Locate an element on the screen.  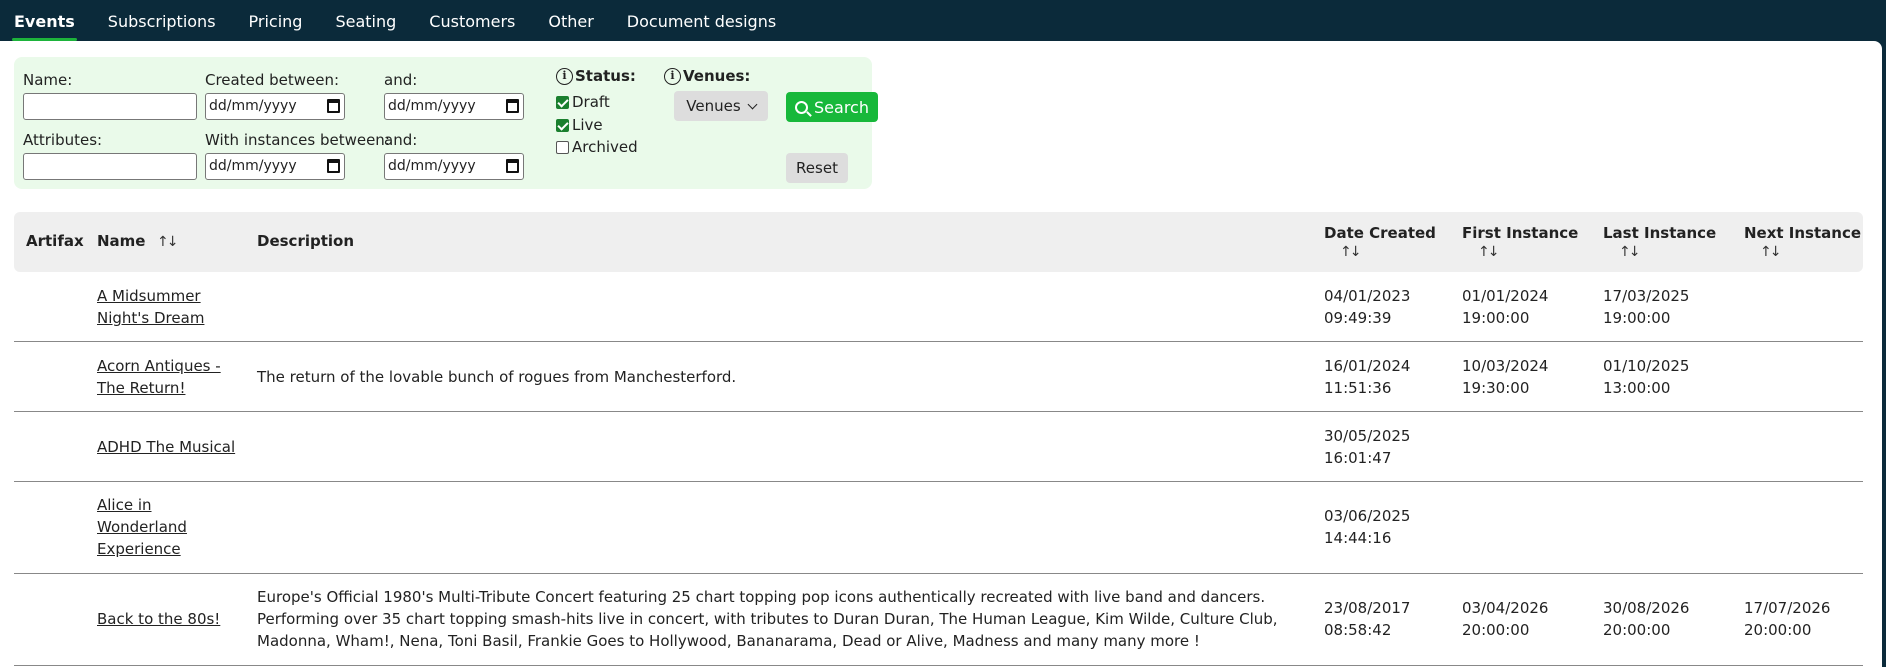
search-button: Search is located at coordinates (832, 107).